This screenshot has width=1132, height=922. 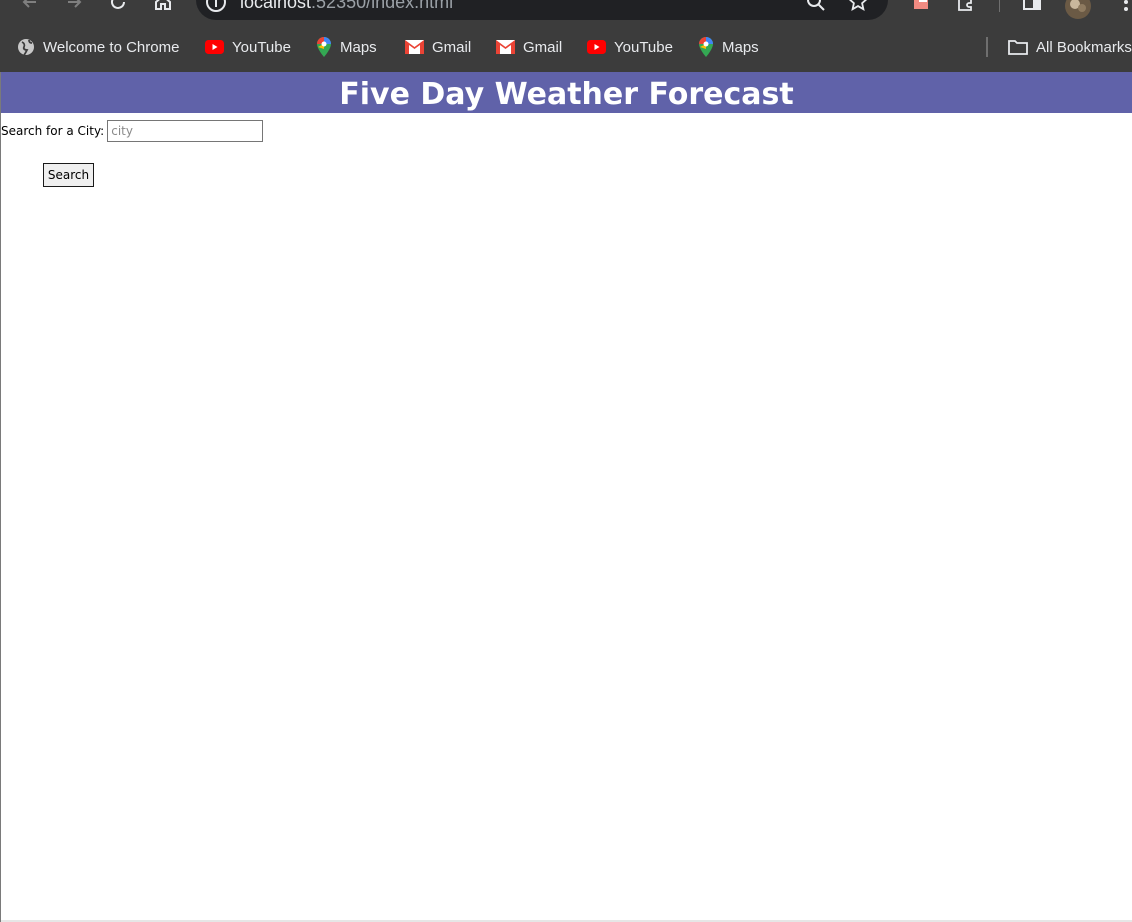 I want to click on address-bar: localhost:52350/index.html, so click(x=542, y=10).